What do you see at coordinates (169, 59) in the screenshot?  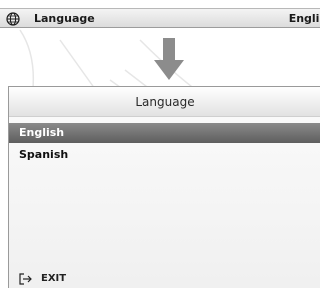 I see `arrow-down-icon` at bounding box center [169, 59].